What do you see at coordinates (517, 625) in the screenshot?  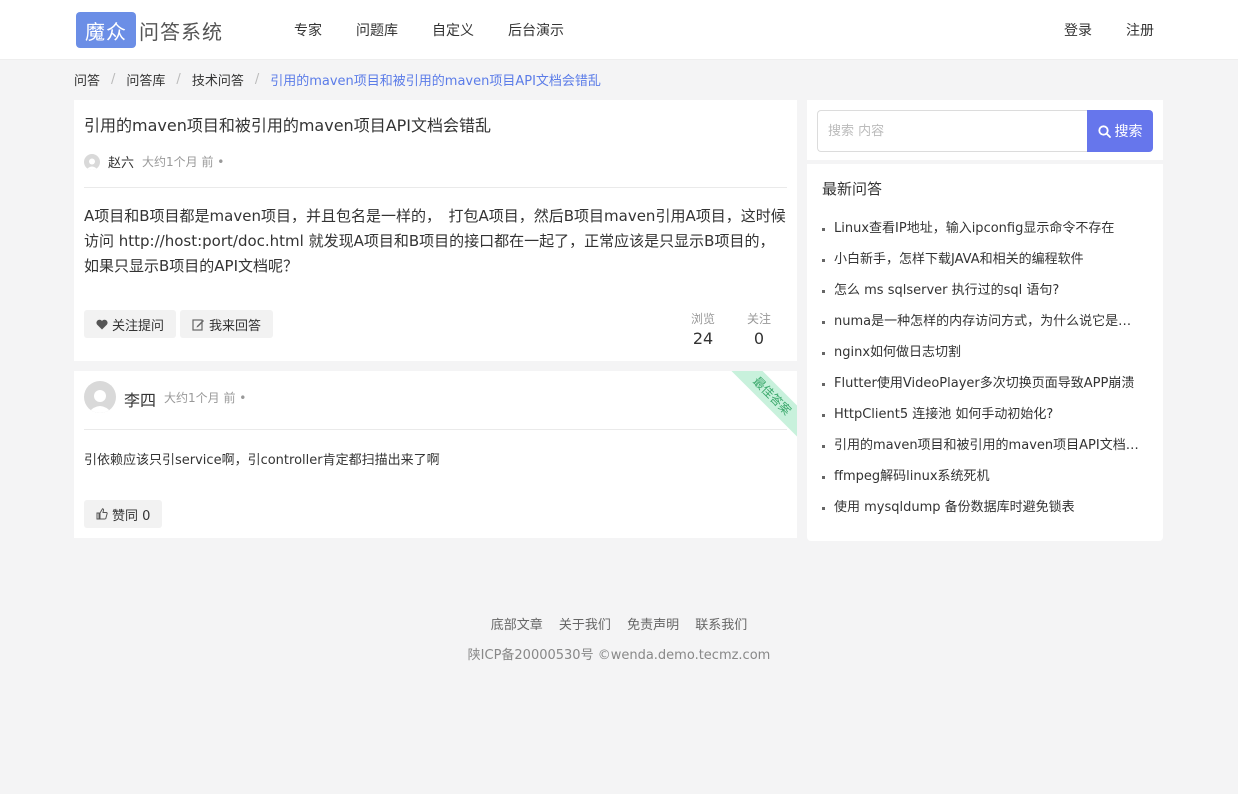 I see `footer-link-articles: 底部文章` at bounding box center [517, 625].